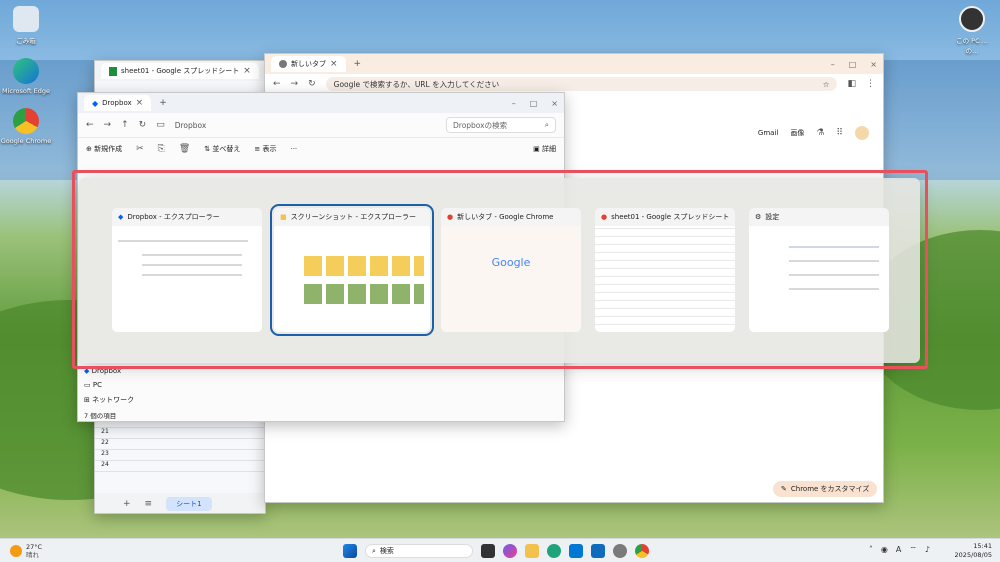 This screenshot has width=1000, height=562. What do you see at coordinates (973, 555) in the screenshot?
I see `clock-date: 2025/08/05` at bounding box center [973, 555].